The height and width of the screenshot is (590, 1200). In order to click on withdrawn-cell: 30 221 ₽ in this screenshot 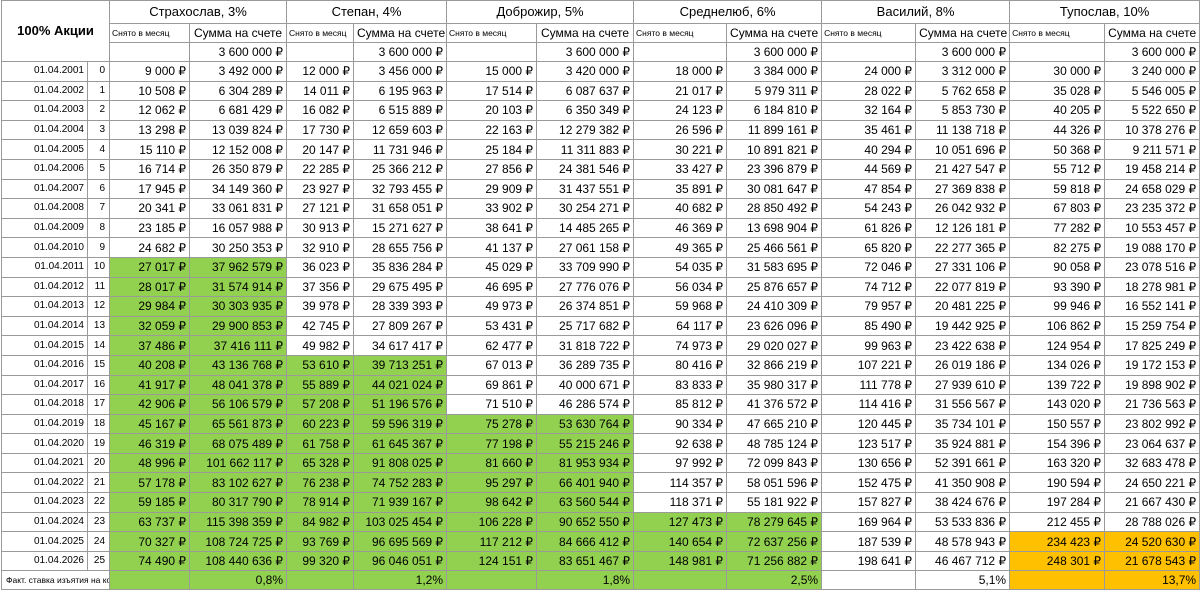, I will do `click(680, 149)`.